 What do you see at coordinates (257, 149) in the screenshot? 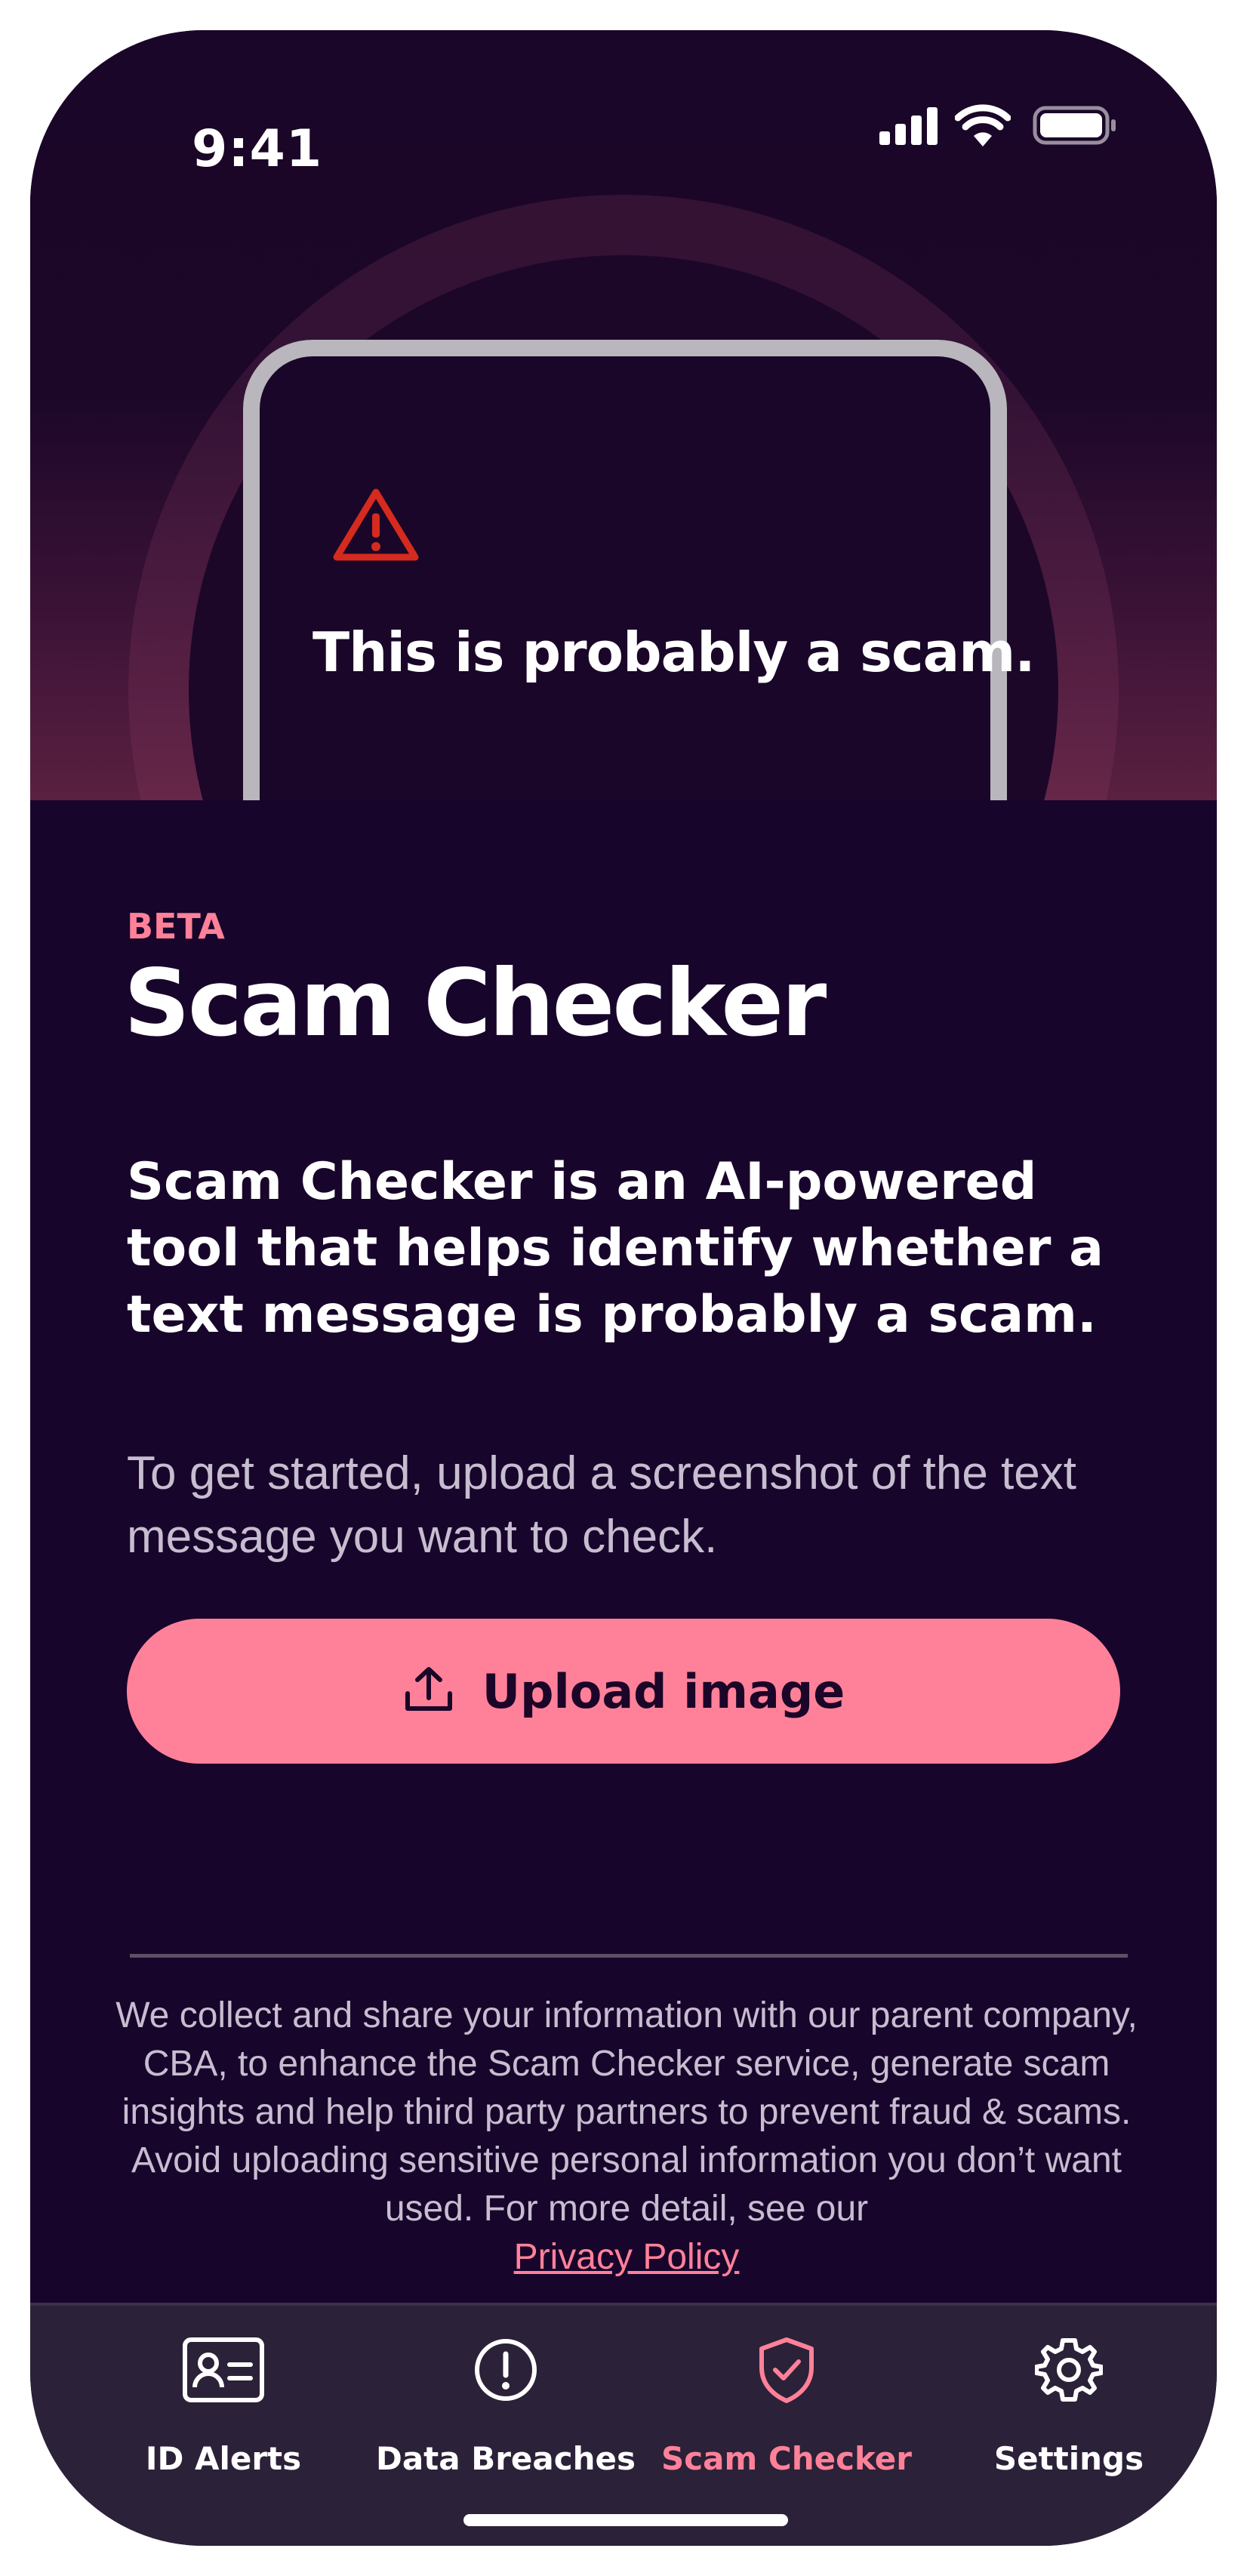
I see `status-time: 9:41` at bounding box center [257, 149].